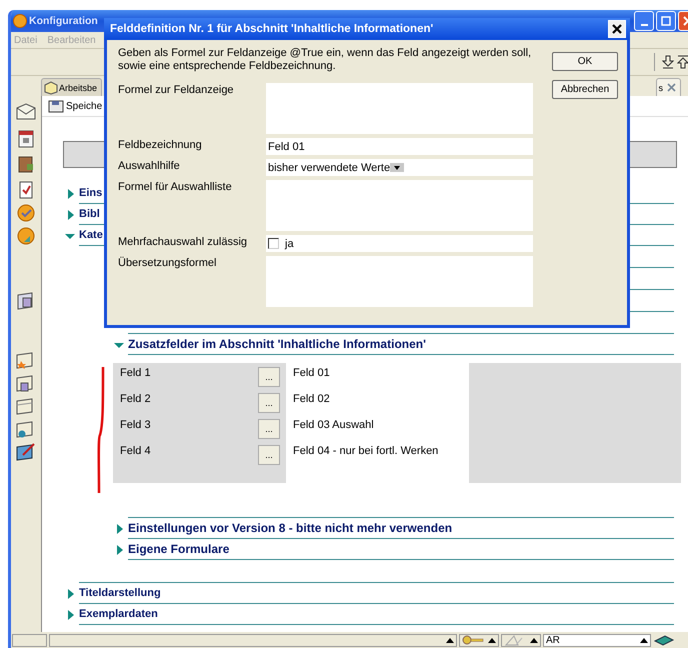 This screenshot has width=688, height=648. Describe the element at coordinates (273, 243) in the screenshot. I see `checkbox` at that location.